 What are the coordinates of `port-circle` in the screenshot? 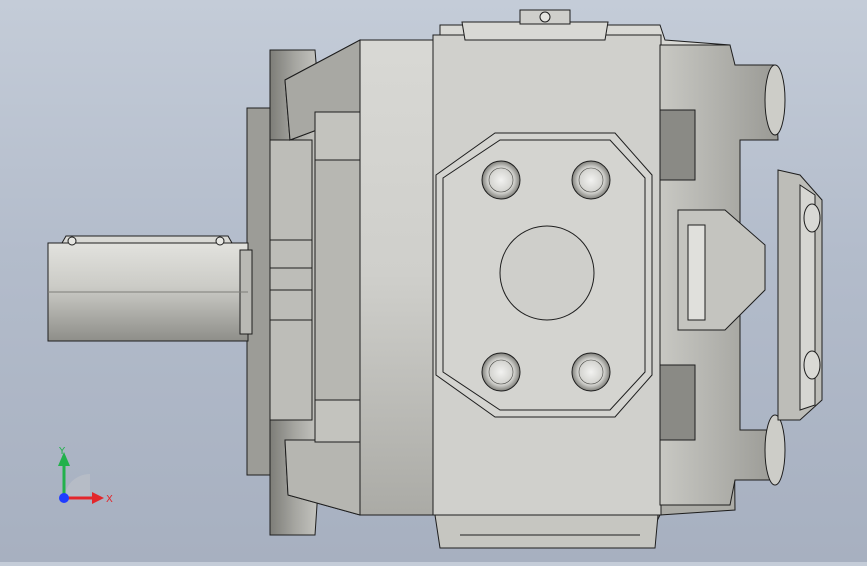 It's located at (547, 273).